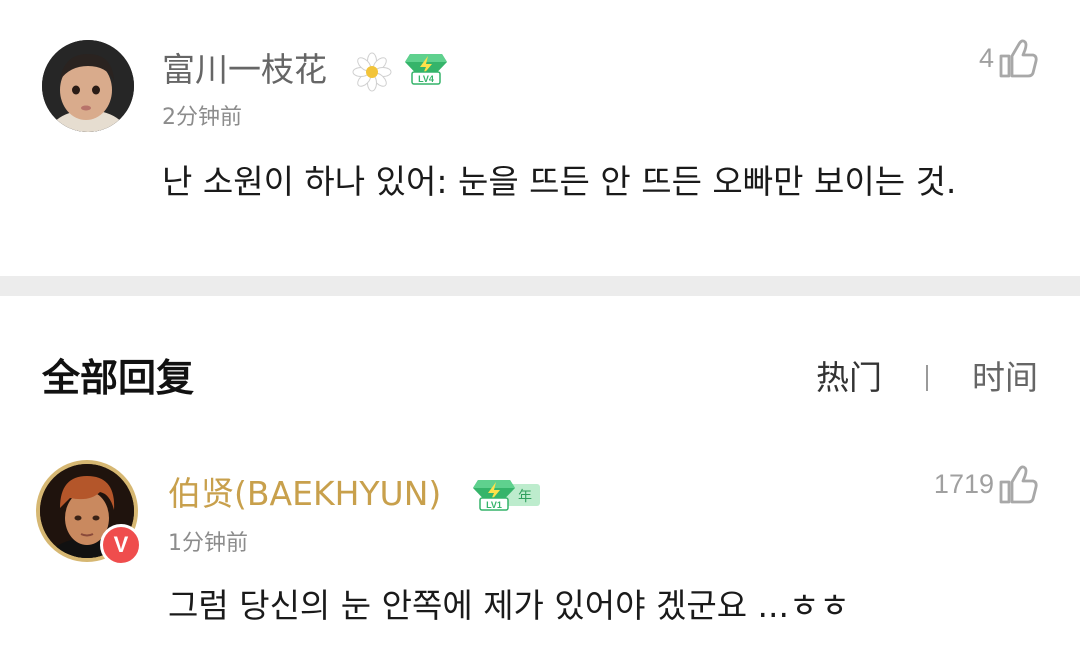 Image resolution: width=1080 pixels, height=672 pixels. I want to click on replies-title: 全部回复, so click(118, 378).